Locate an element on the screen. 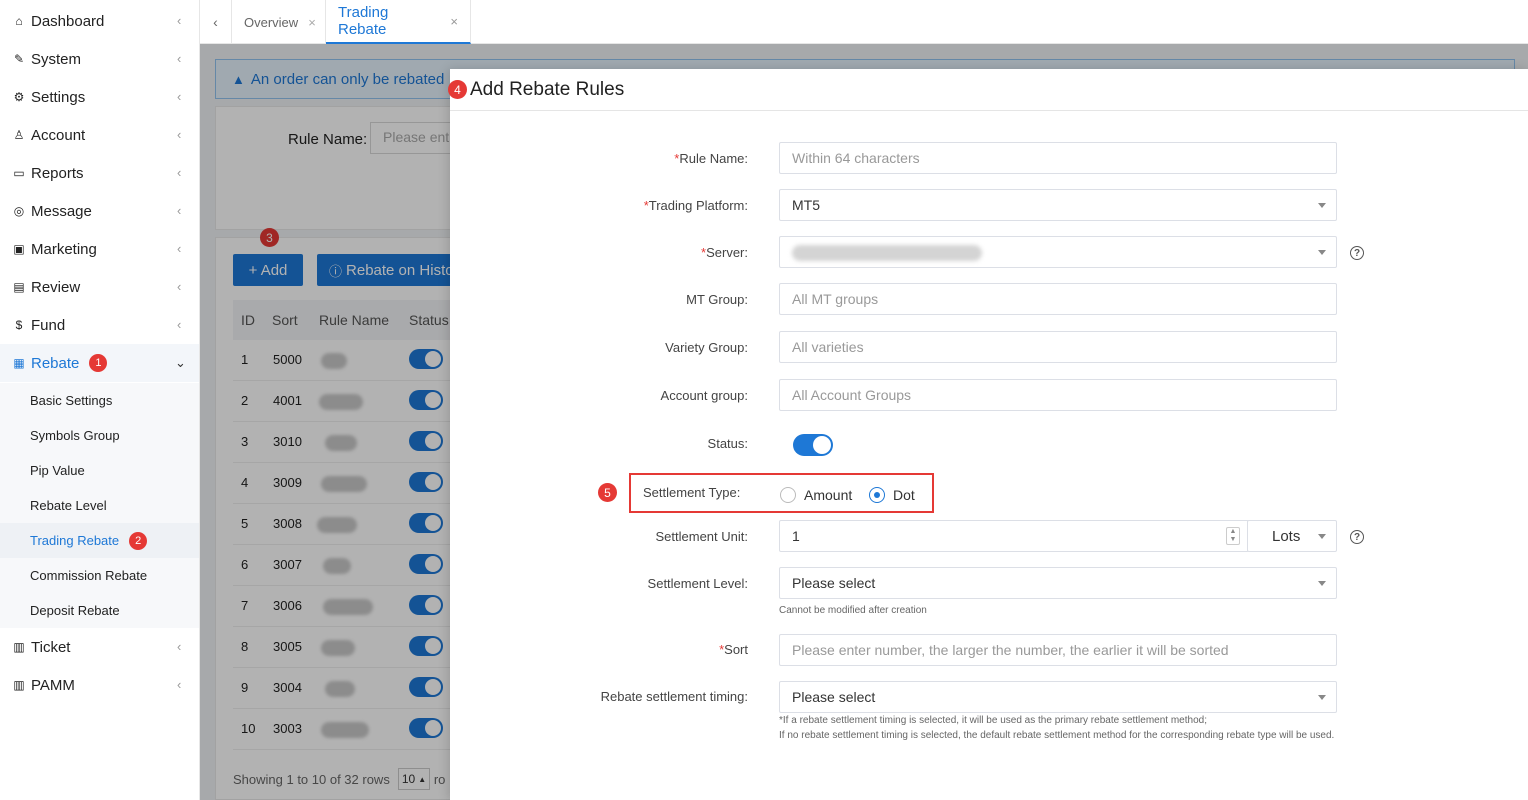 Image resolution: width=1528 pixels, height=800 pixels. label-text: Rule Name: is located at coordinates (713, 158).